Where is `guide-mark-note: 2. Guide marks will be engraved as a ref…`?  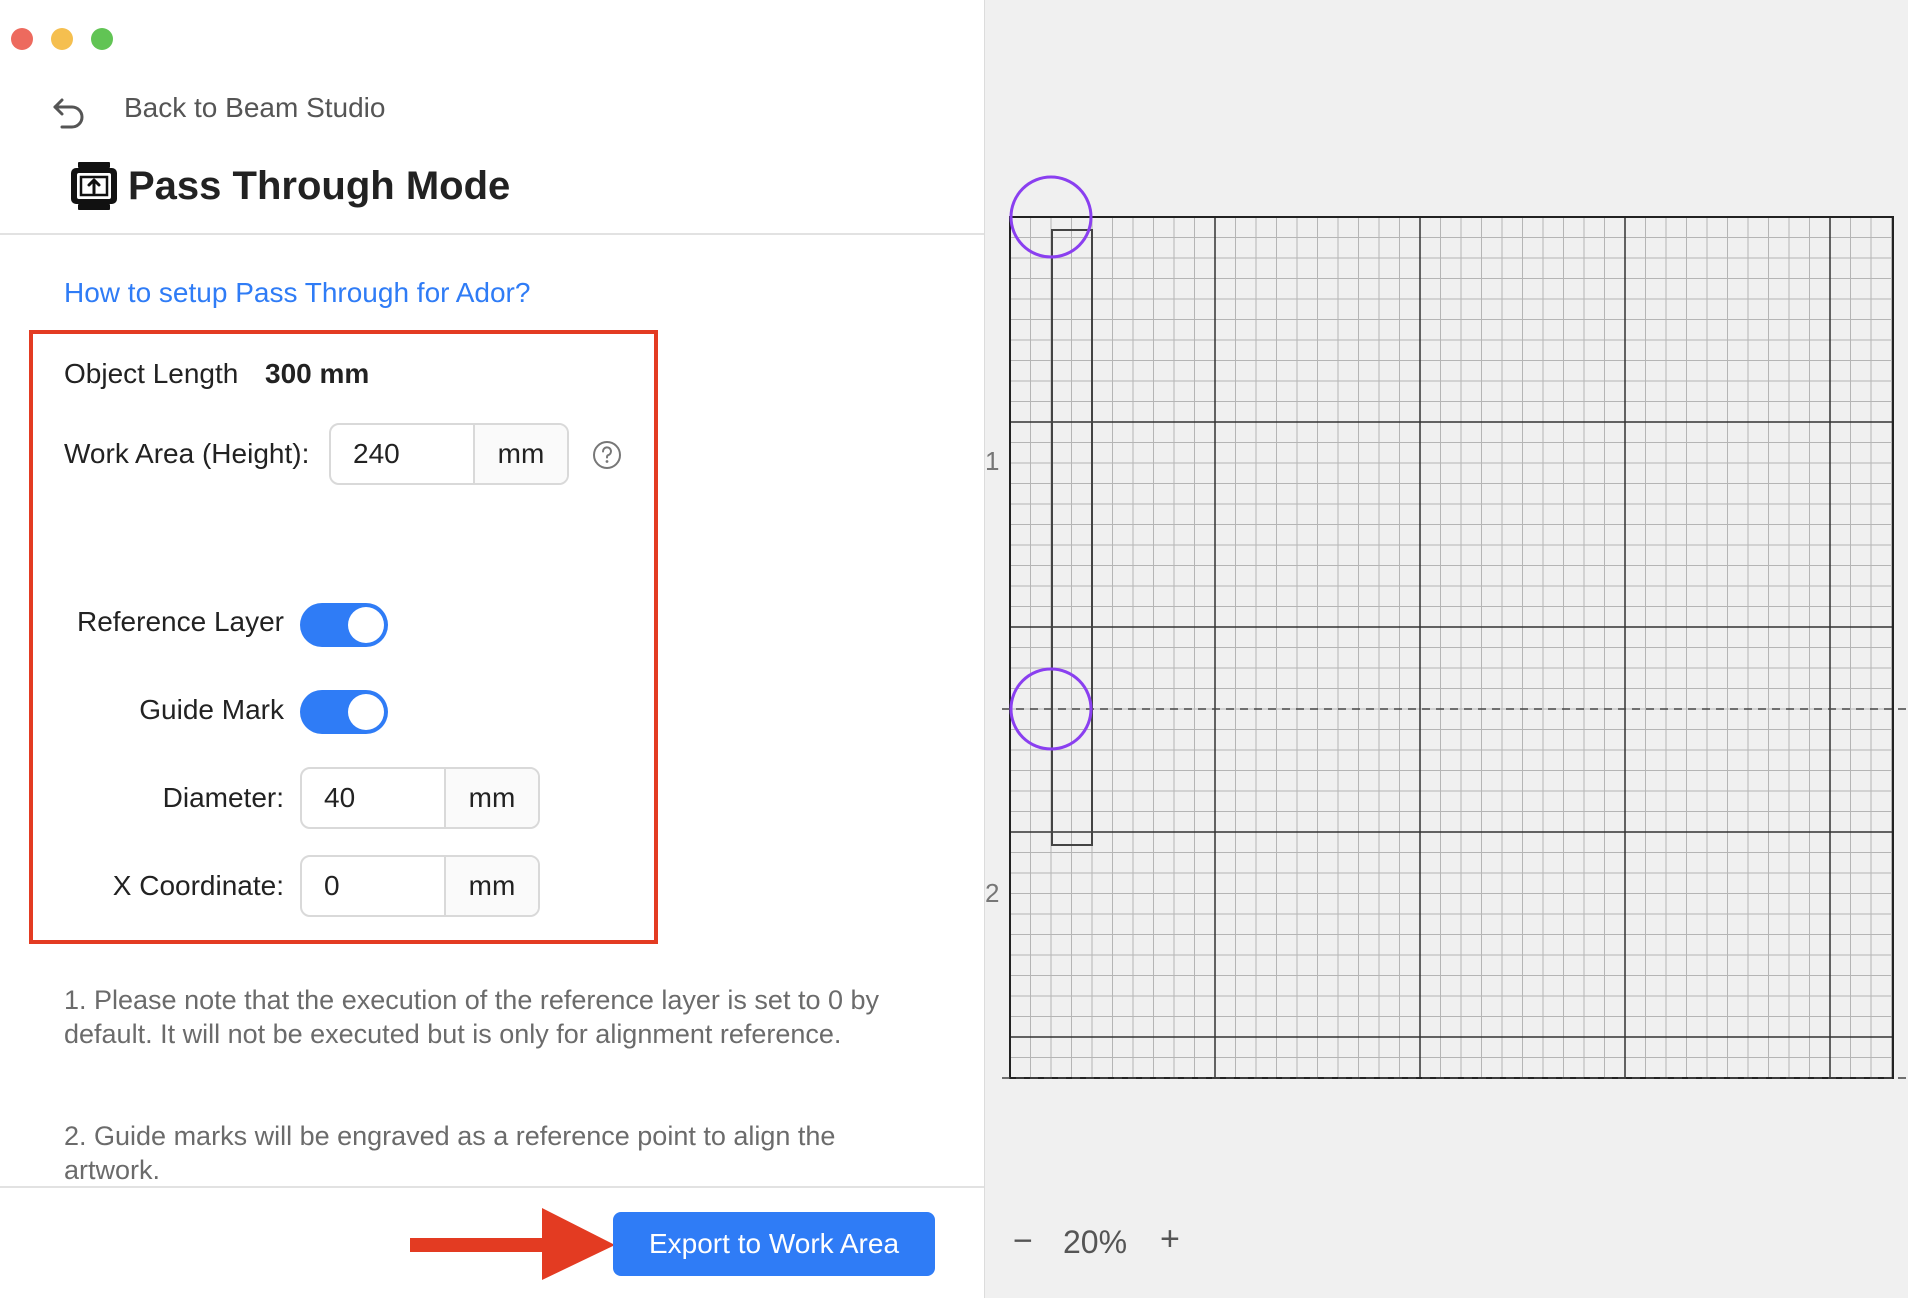
guide-mark-note: 2. Guide marks will be engraved as a ref… is located at coordinates (450, 1153).